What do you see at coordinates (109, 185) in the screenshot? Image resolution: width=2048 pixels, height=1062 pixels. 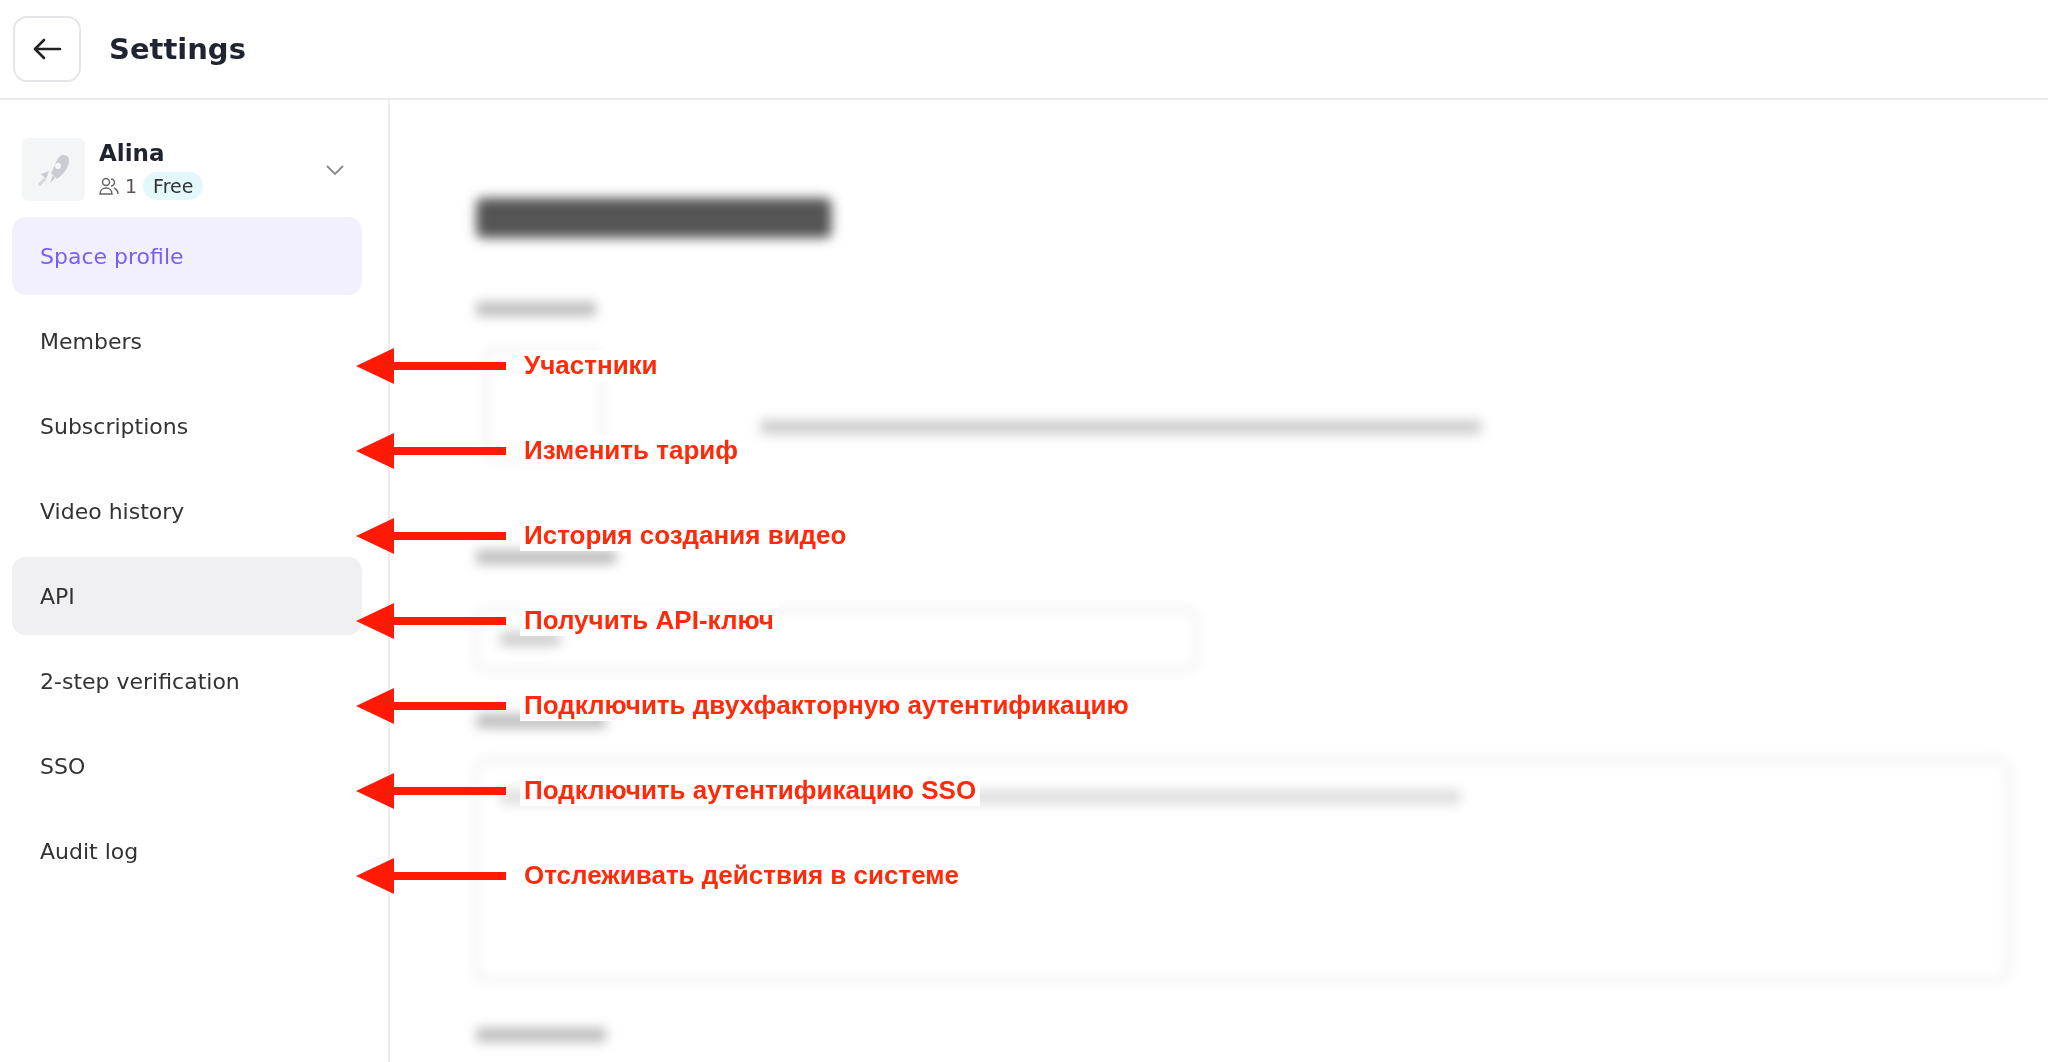 I see `people-icon` at bounding box center [109, 185].